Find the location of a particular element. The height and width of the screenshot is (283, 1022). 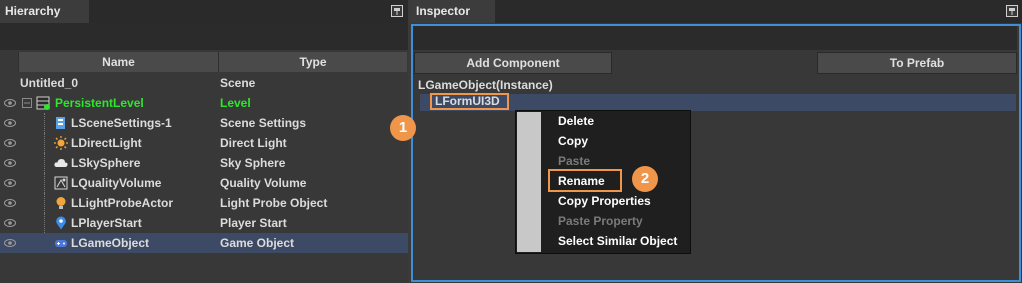

row-type: Player Start is located at coordinates (253, 223).